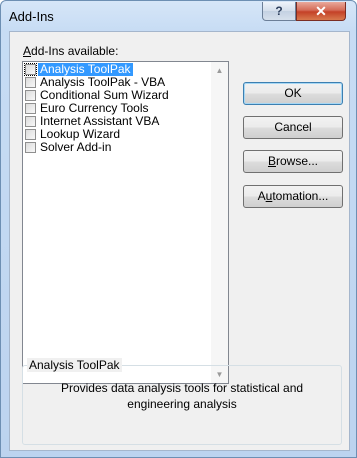  I want to click on vertical-scrollbar: ▲ ▼, so click(219, 222).